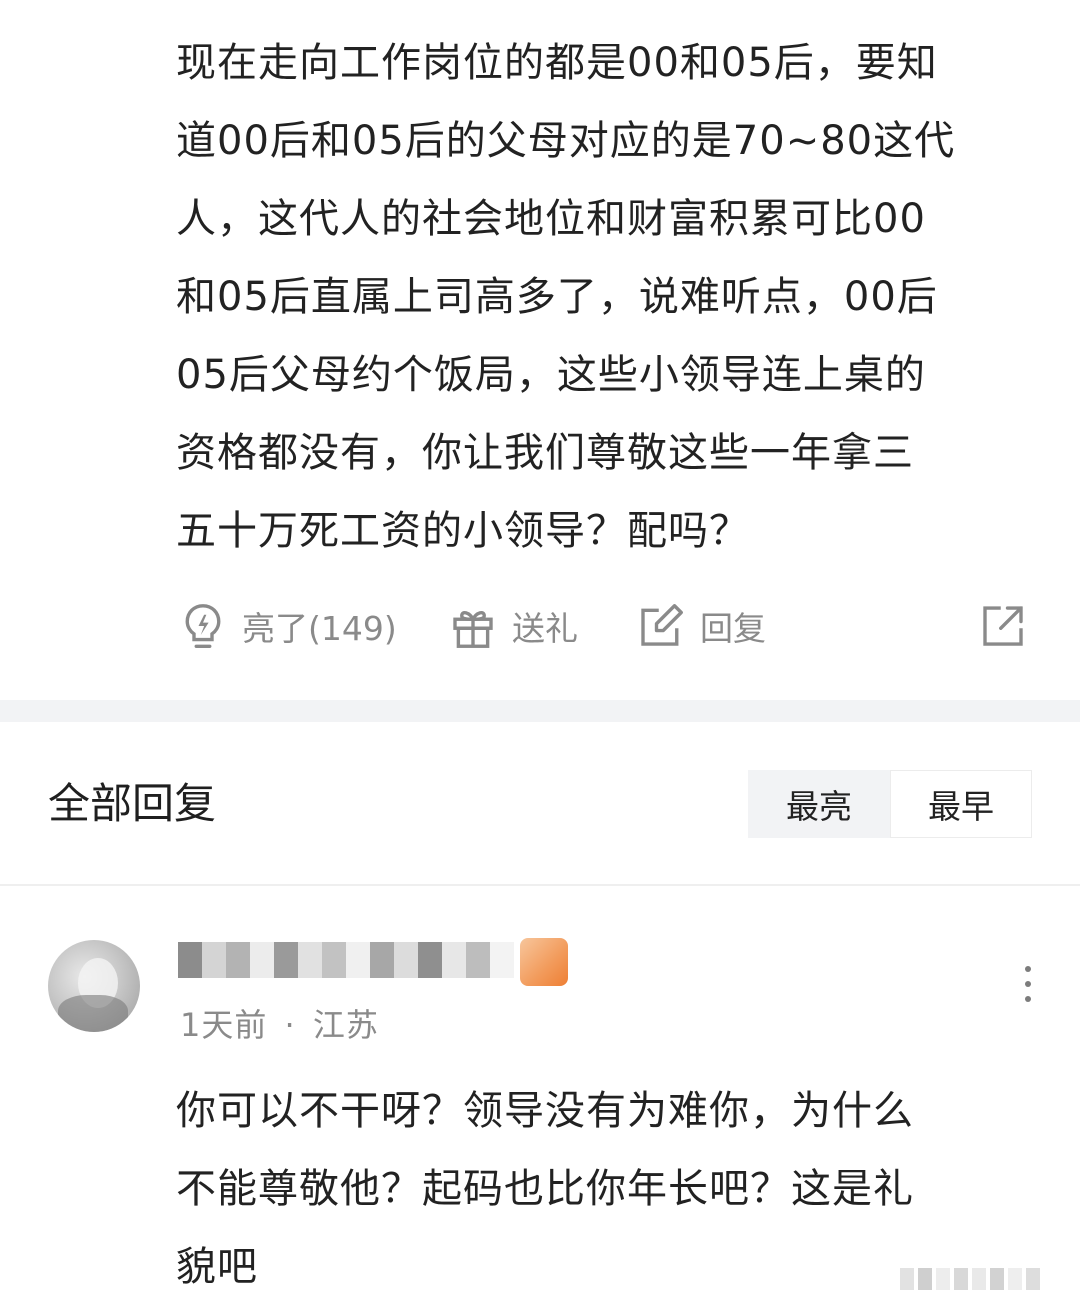 This screenshot has width=1080, height=1306. Describe the element at coordinates (545, 453) in the screenshot. I see `post-line: 资格都没有，你让我们尊敬这些一年拿三` at that location.